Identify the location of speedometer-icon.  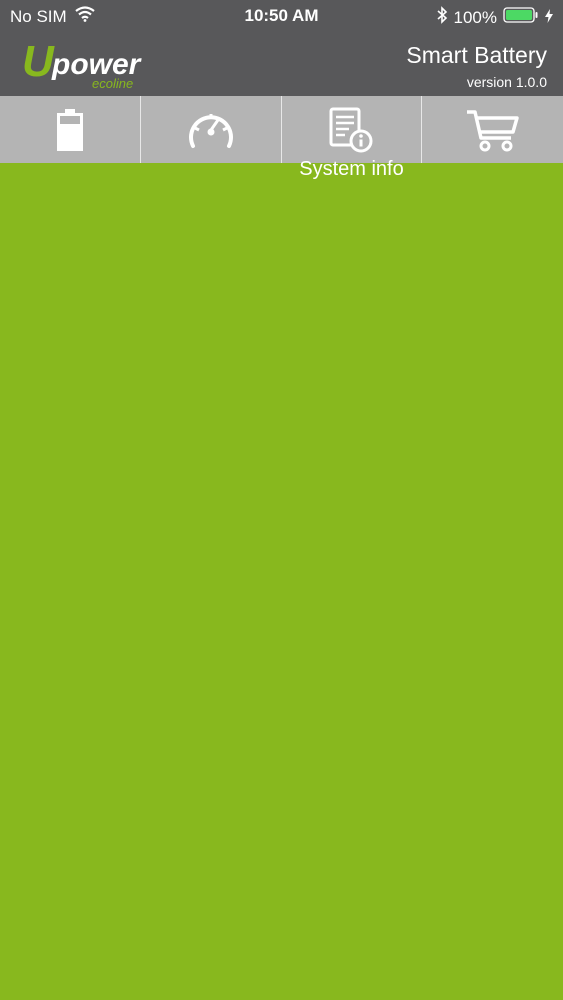
(211, 130).